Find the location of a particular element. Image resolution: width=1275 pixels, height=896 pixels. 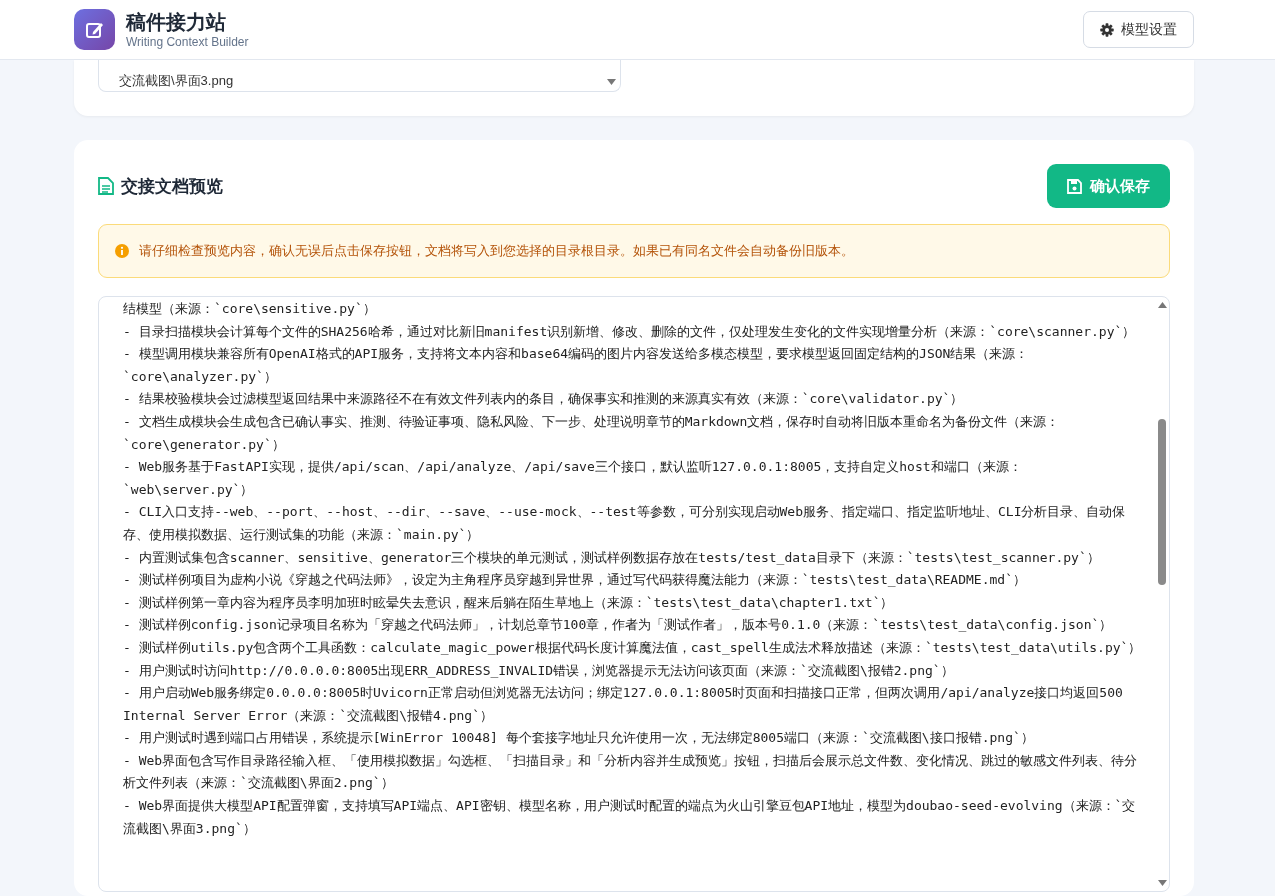

section-title: 交接文档预览 is located at coordinates (172, 186).